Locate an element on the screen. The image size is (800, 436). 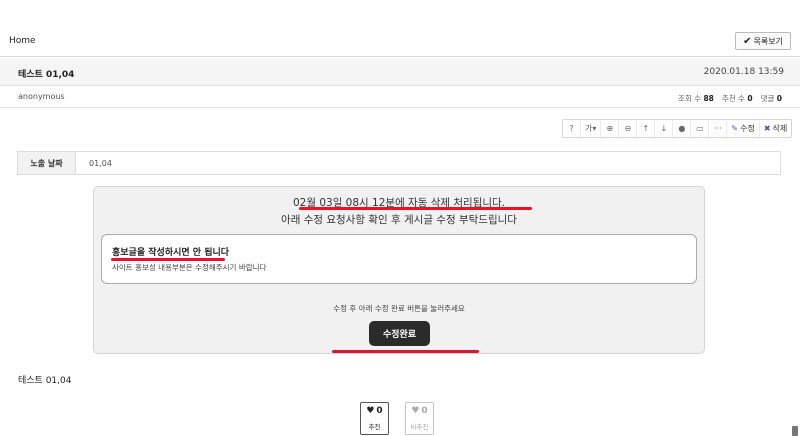
exposure-date-value: 01,04 is located at coordinates (100, 163).